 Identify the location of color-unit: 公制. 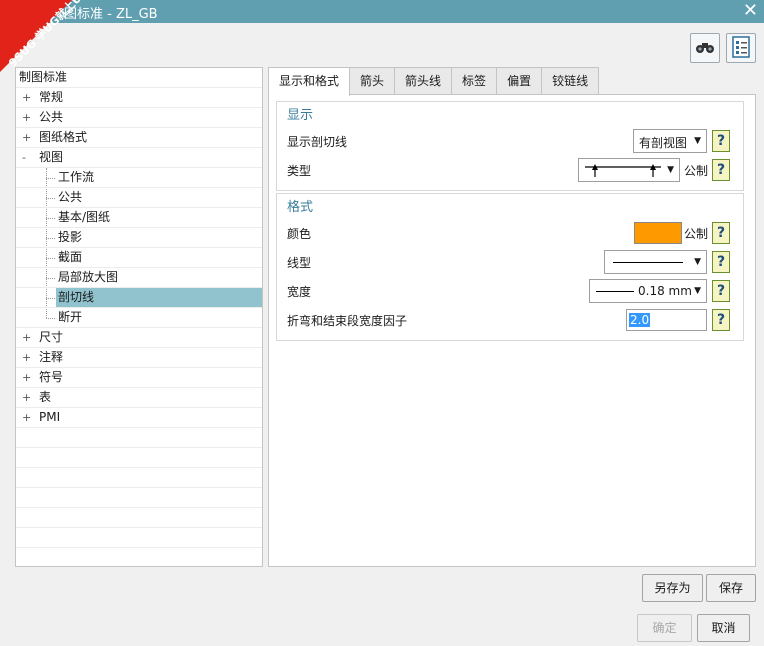
(696, 234).